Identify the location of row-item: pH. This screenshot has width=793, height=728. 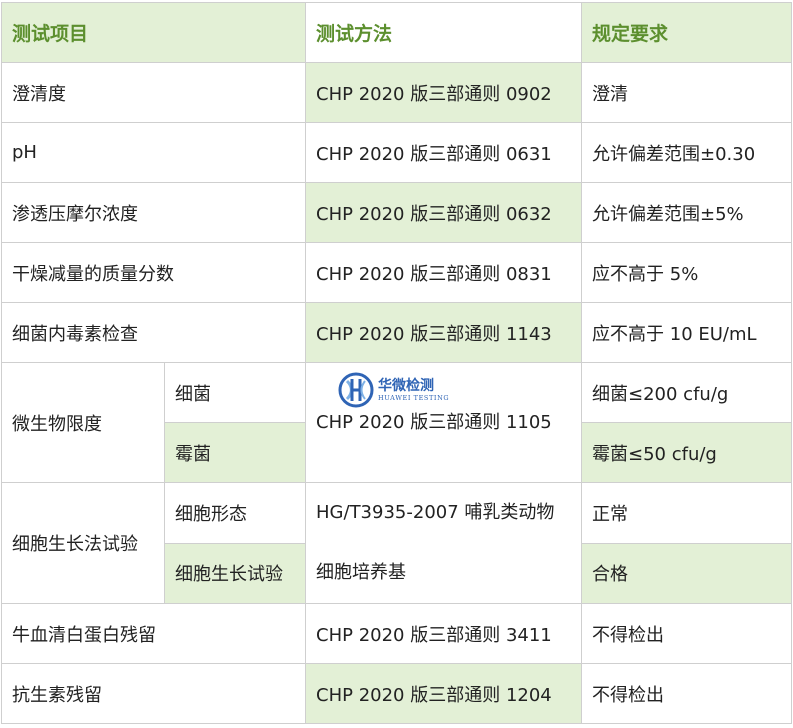
(153, 152).